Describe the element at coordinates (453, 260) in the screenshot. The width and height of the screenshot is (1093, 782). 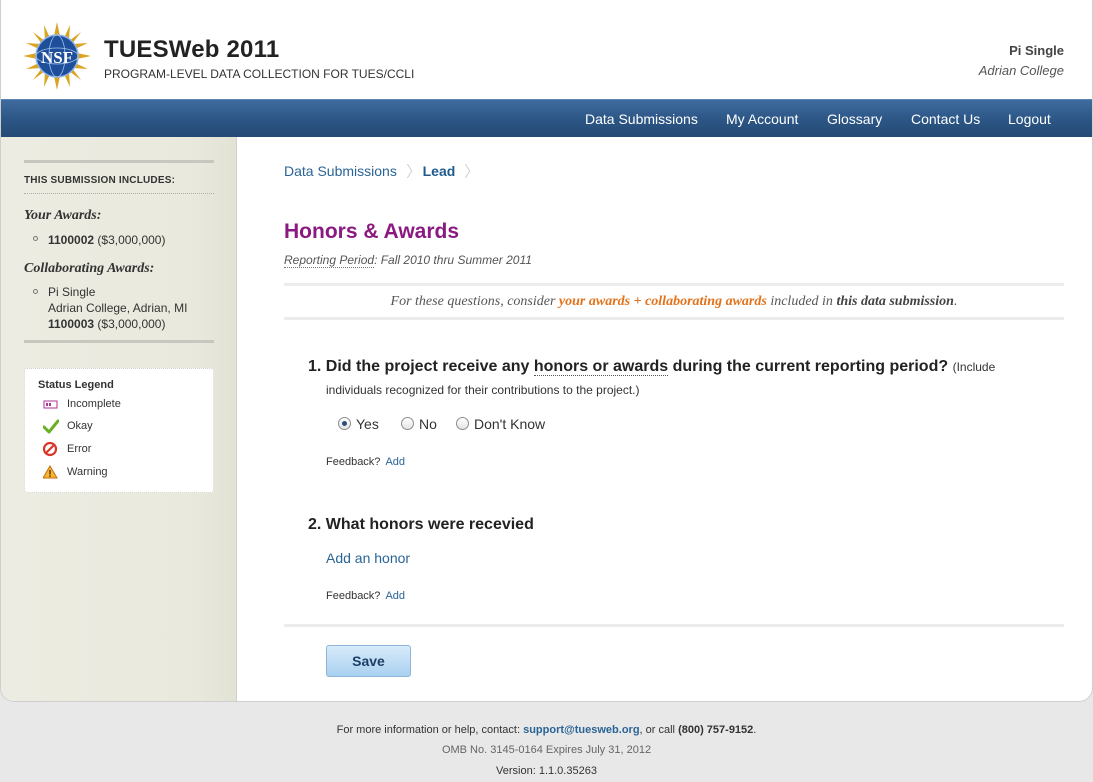
I see `reporting-period-value: : Fall 2010 thru Summer 2011` at that location.